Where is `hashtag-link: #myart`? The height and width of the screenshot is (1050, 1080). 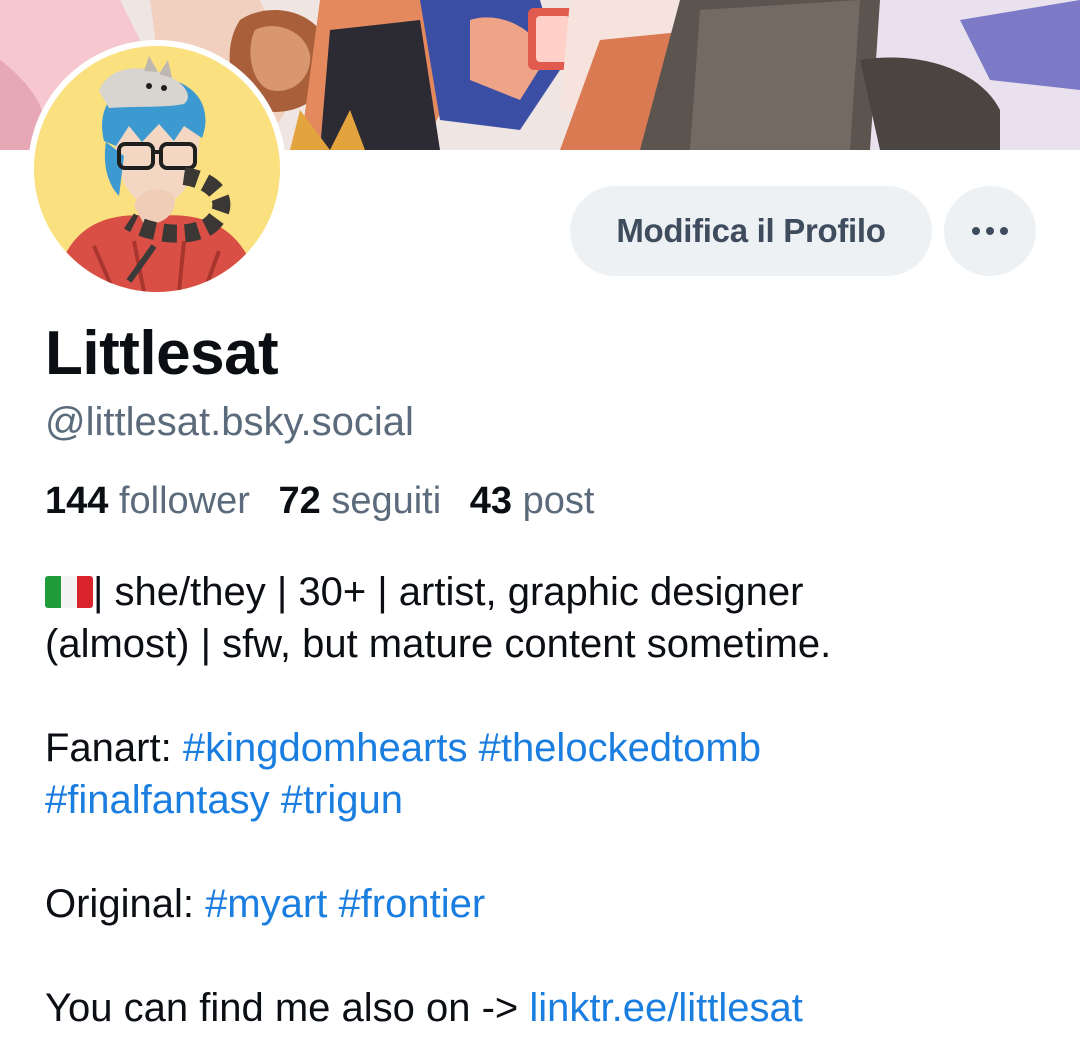
hashtag-link: #myart is located at coordinates (266, 904).